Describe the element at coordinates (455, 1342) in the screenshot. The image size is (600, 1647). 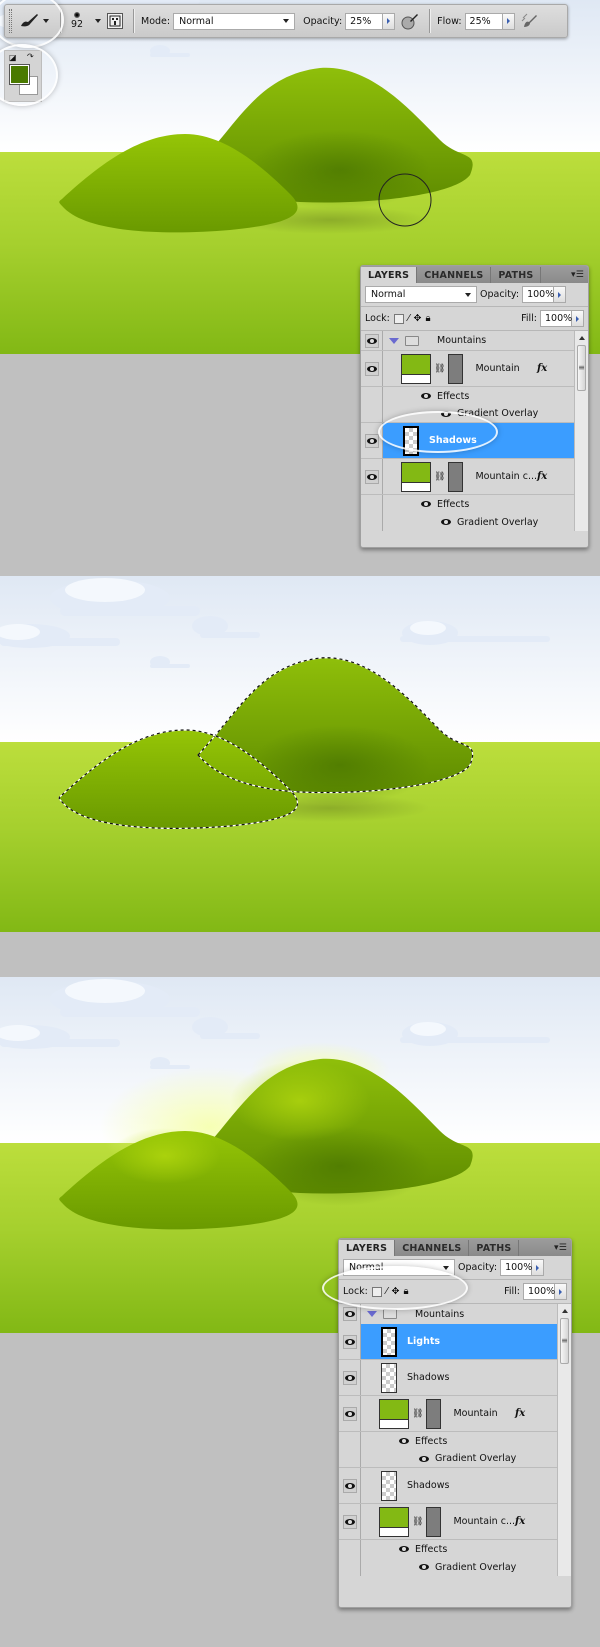
I see `layer-row-lights-selected: Lights` at that location.